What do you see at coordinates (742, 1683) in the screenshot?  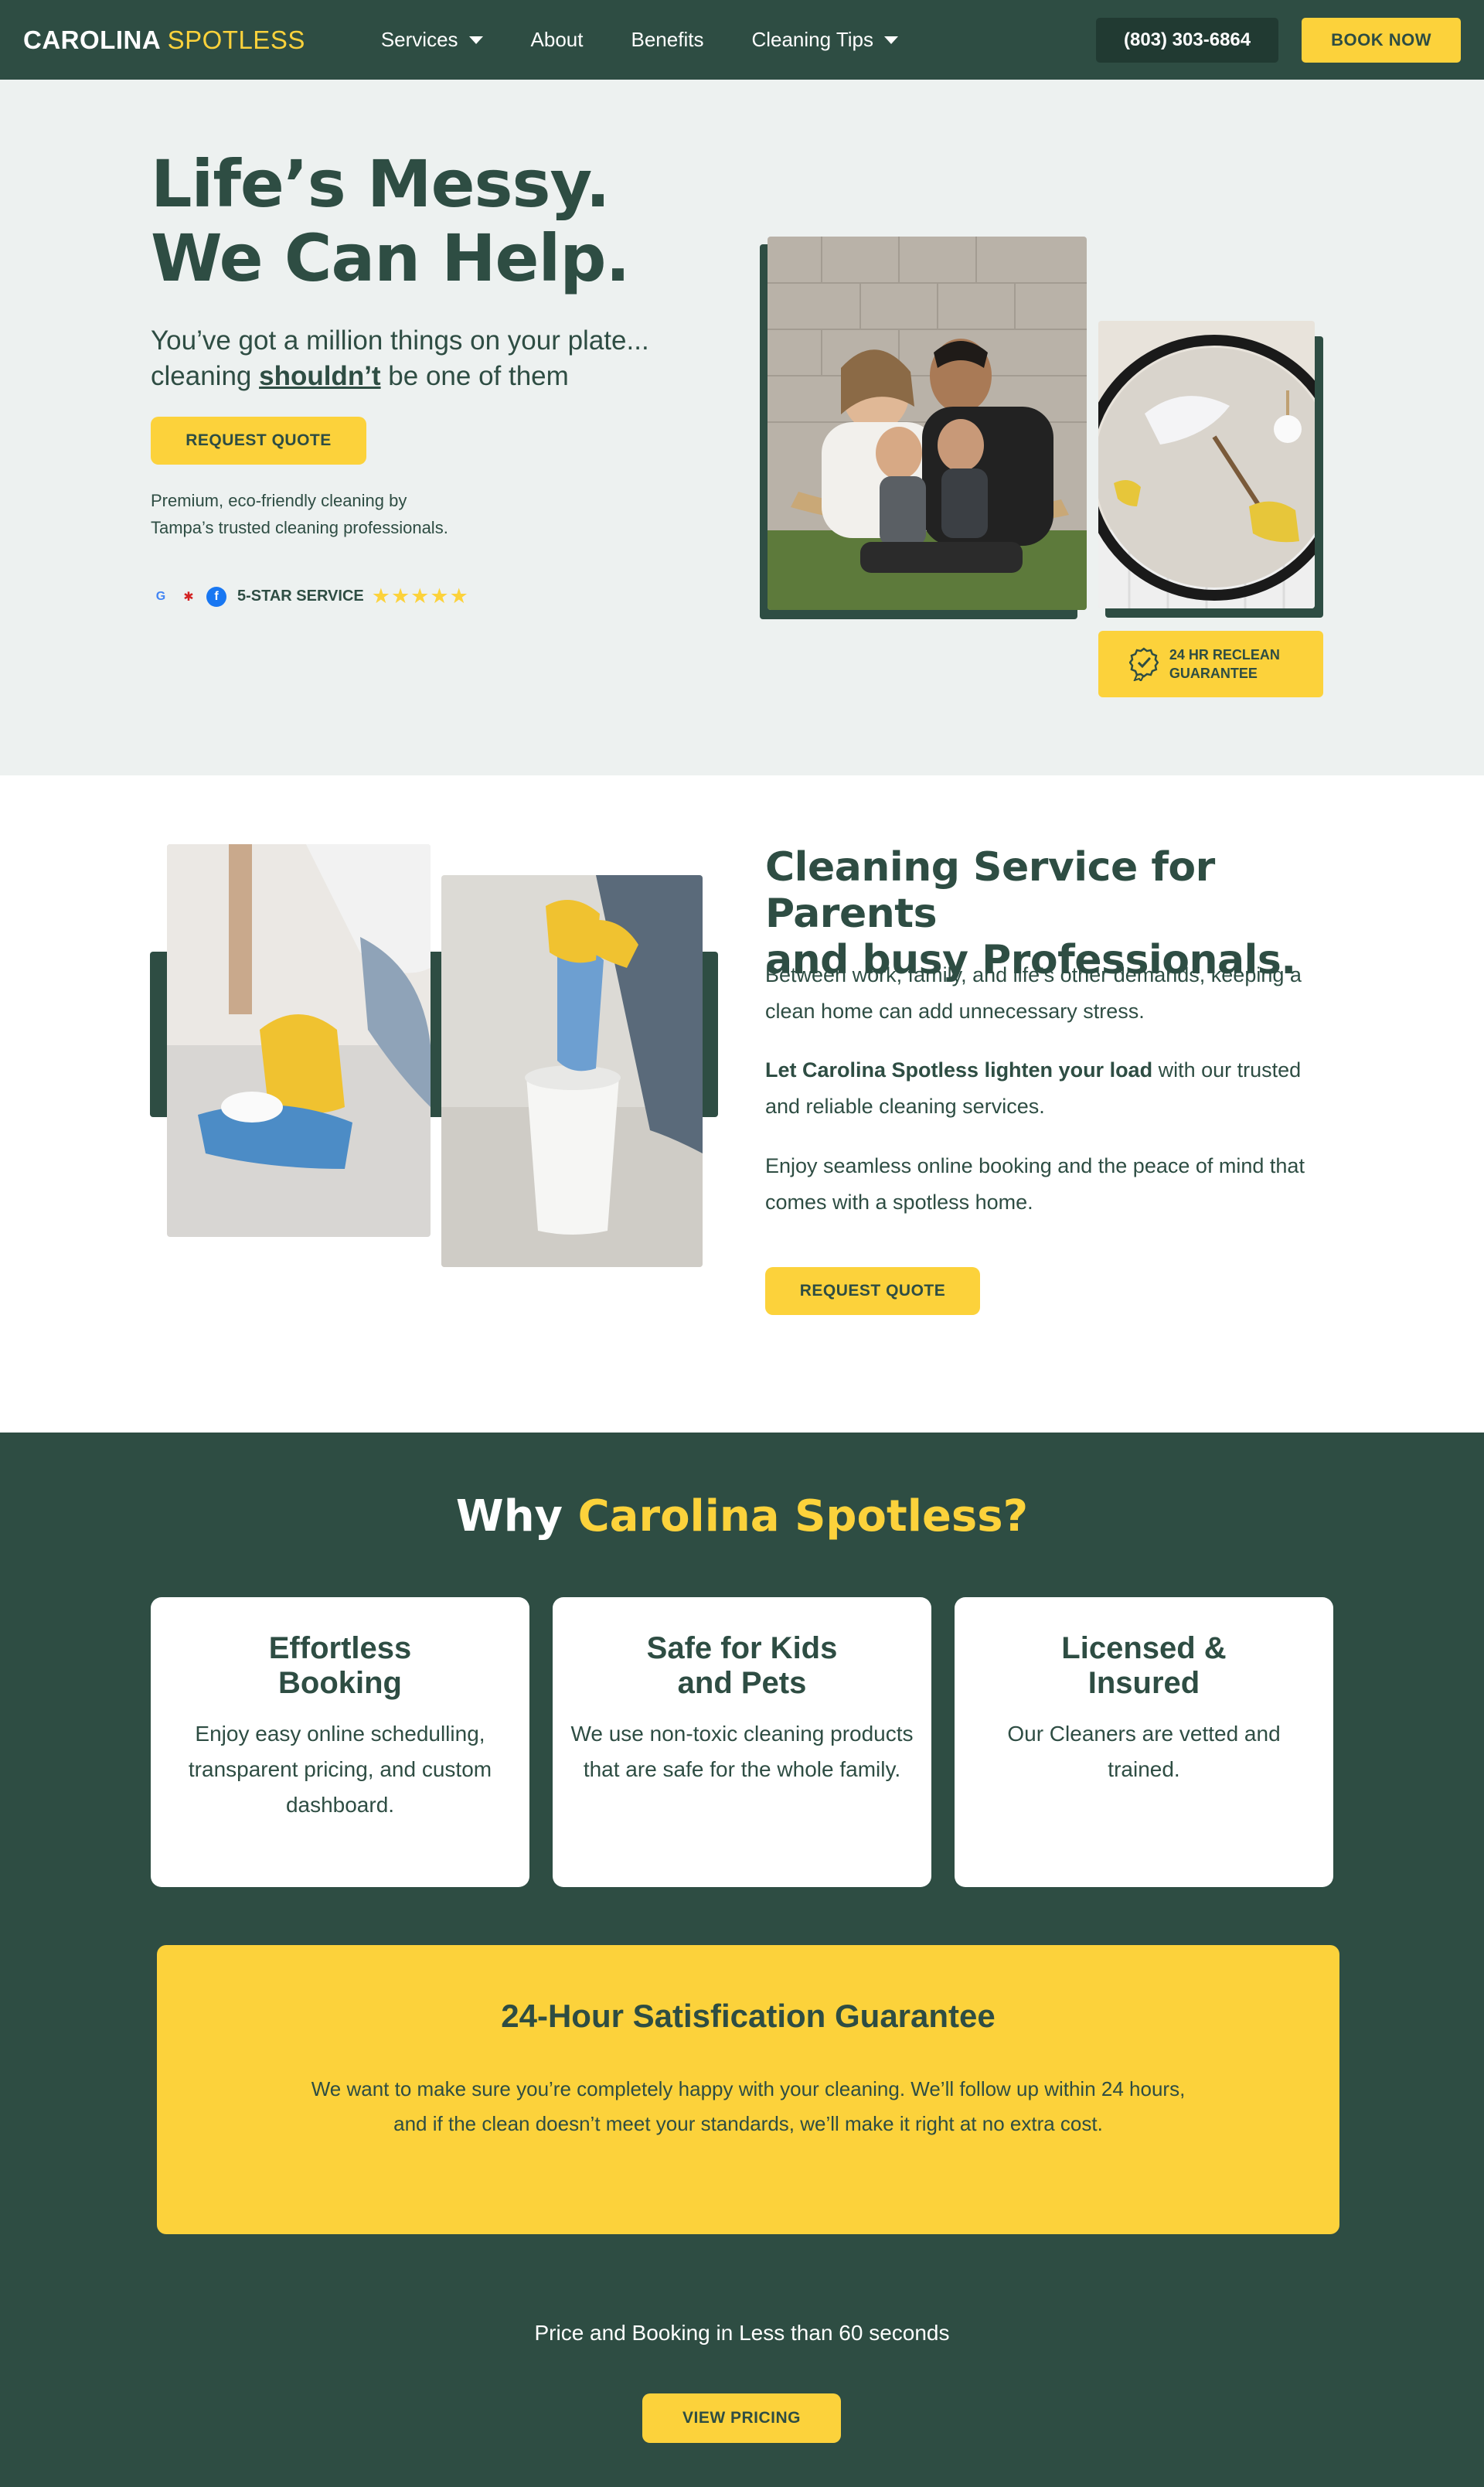 I see `card-title-line-2: and Pets` at bounding box center [742, 1683].